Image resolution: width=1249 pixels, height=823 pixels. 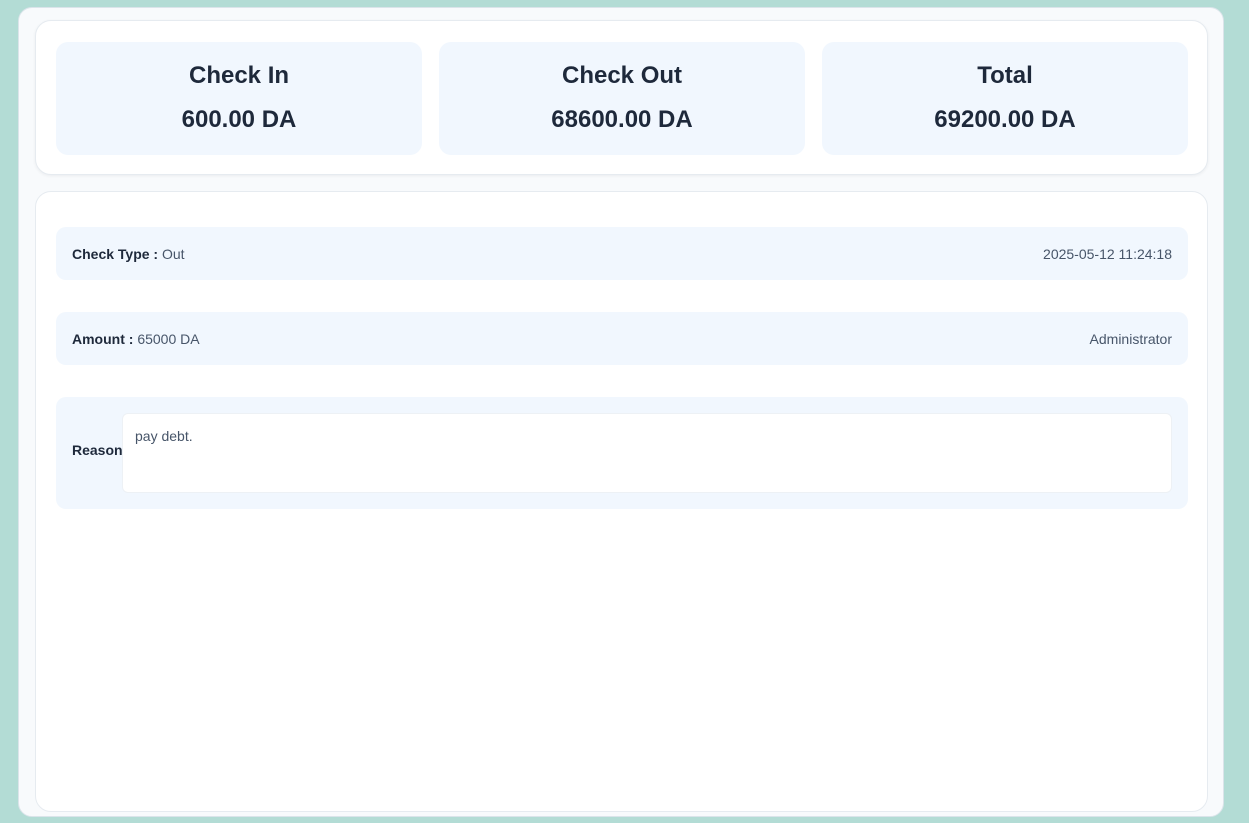 What do you see at coordinates (1107, 253) in the screenshot?
I see `datetime-value: 2025-05-12 11:24:18` at bounding box center [1107, 253].